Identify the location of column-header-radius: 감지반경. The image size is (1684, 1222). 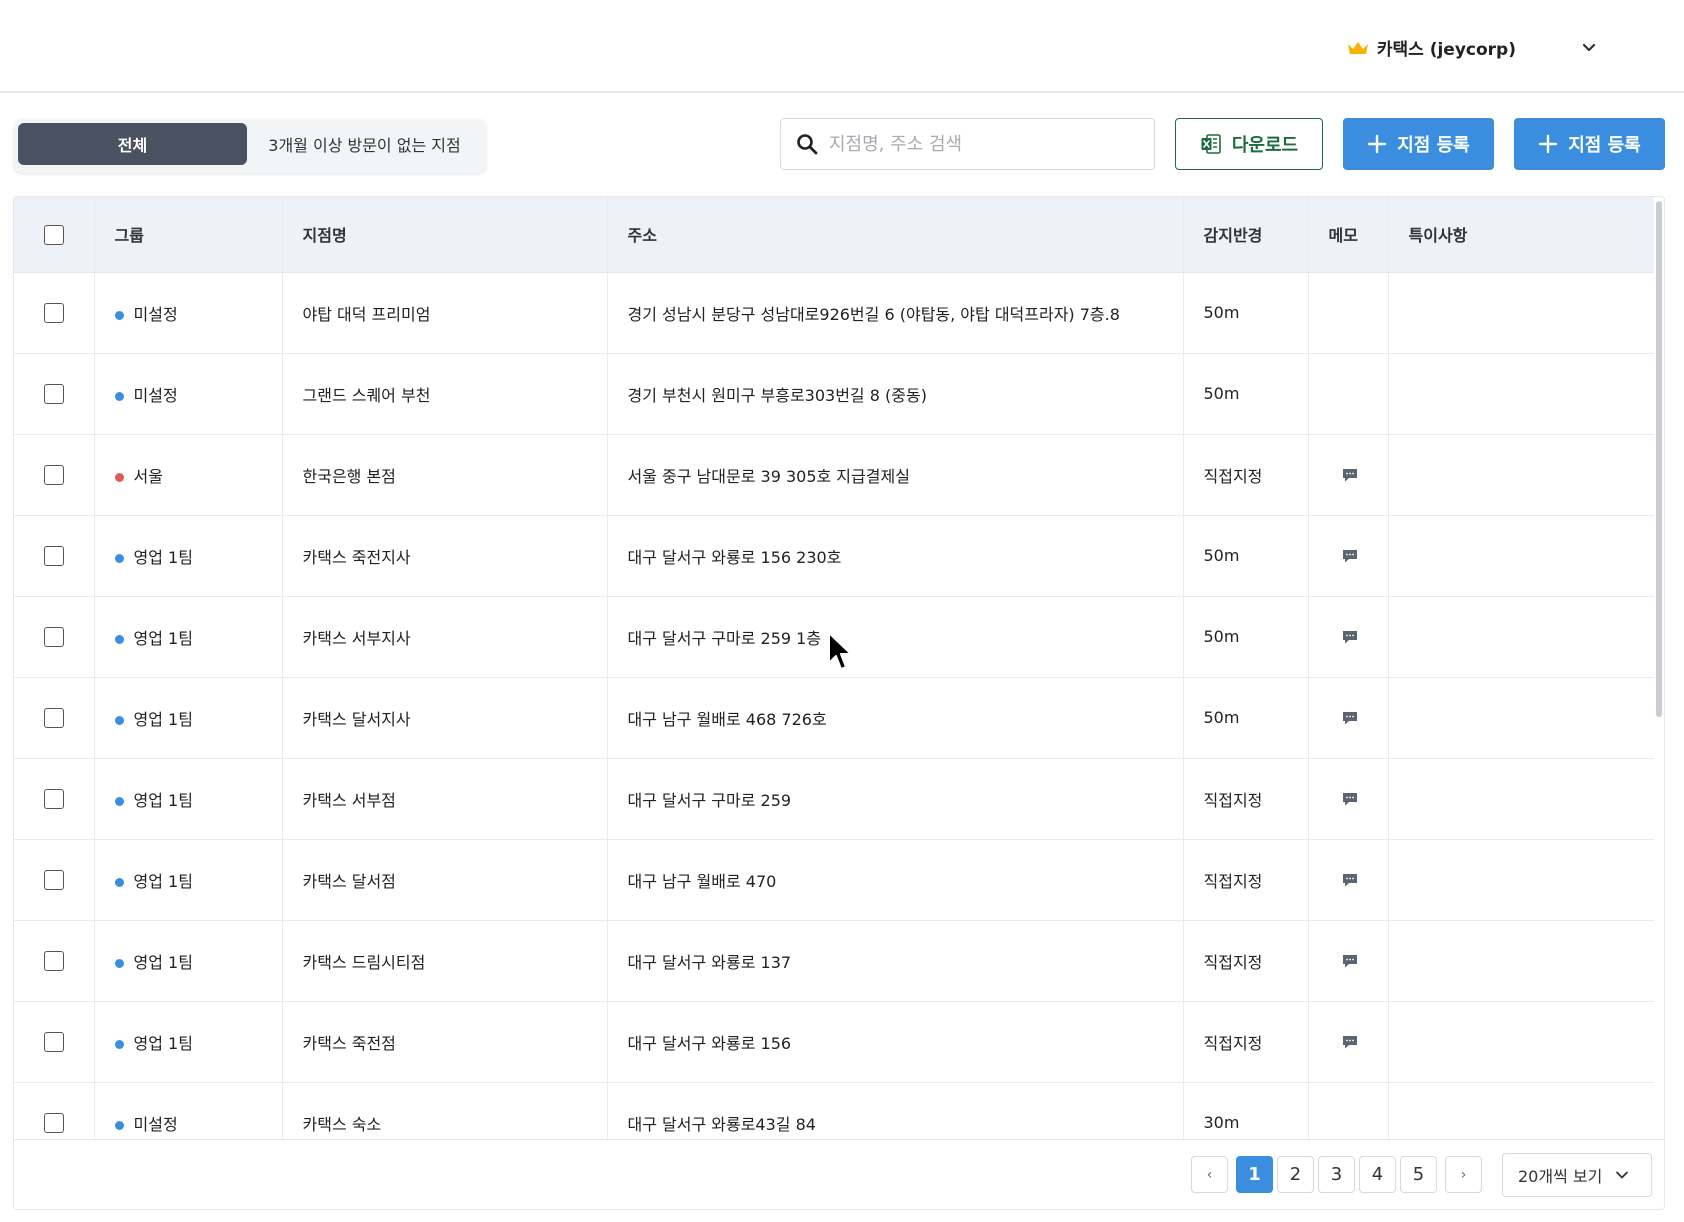
(1246, 235).